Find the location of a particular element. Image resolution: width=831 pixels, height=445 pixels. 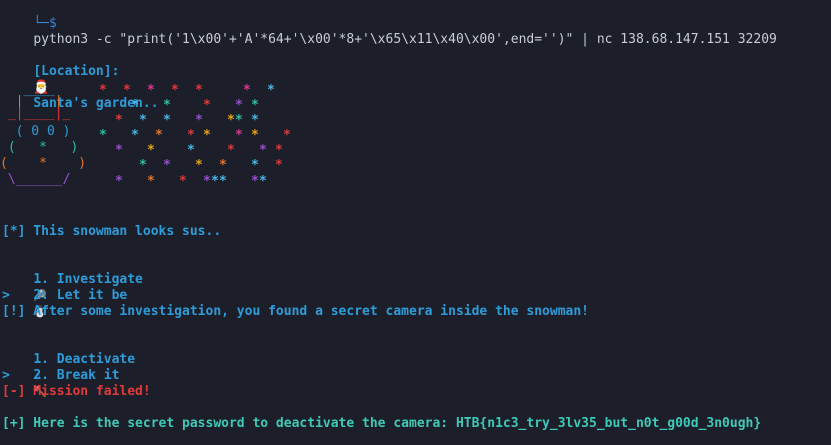

menu-option-deactivate: 1. Deactivate ⚠ is located at coordinates (68, 359).